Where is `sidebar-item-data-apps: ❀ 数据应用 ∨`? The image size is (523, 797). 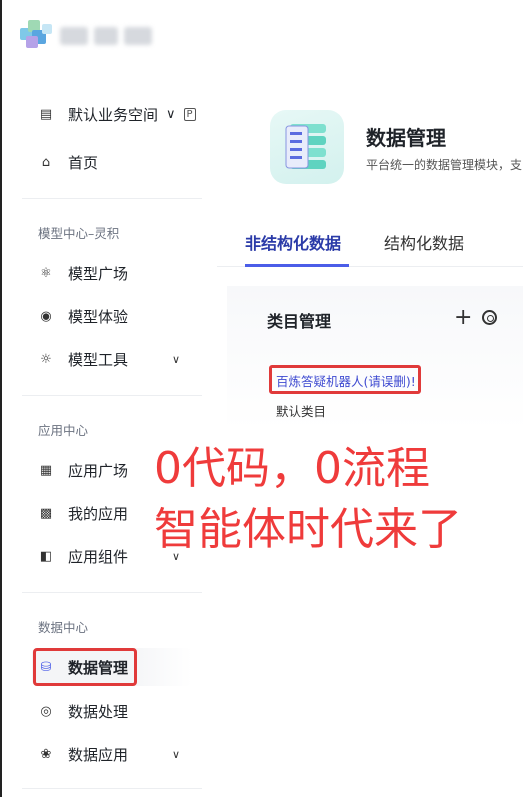
sidebar-item-data-apps: ❀ 数据应用 ∨ is located at coordinates (109, 754).